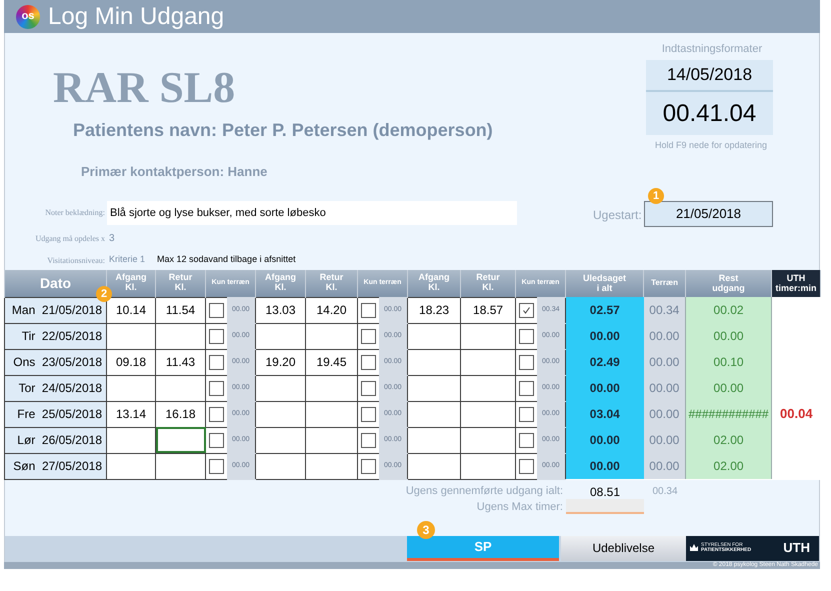 The image size is (831, 591). What do you see at coordinates (55, 440) in the screenshot?
I see `table-cell: Lør 26/05/2018` at bounding box center [55, 440].